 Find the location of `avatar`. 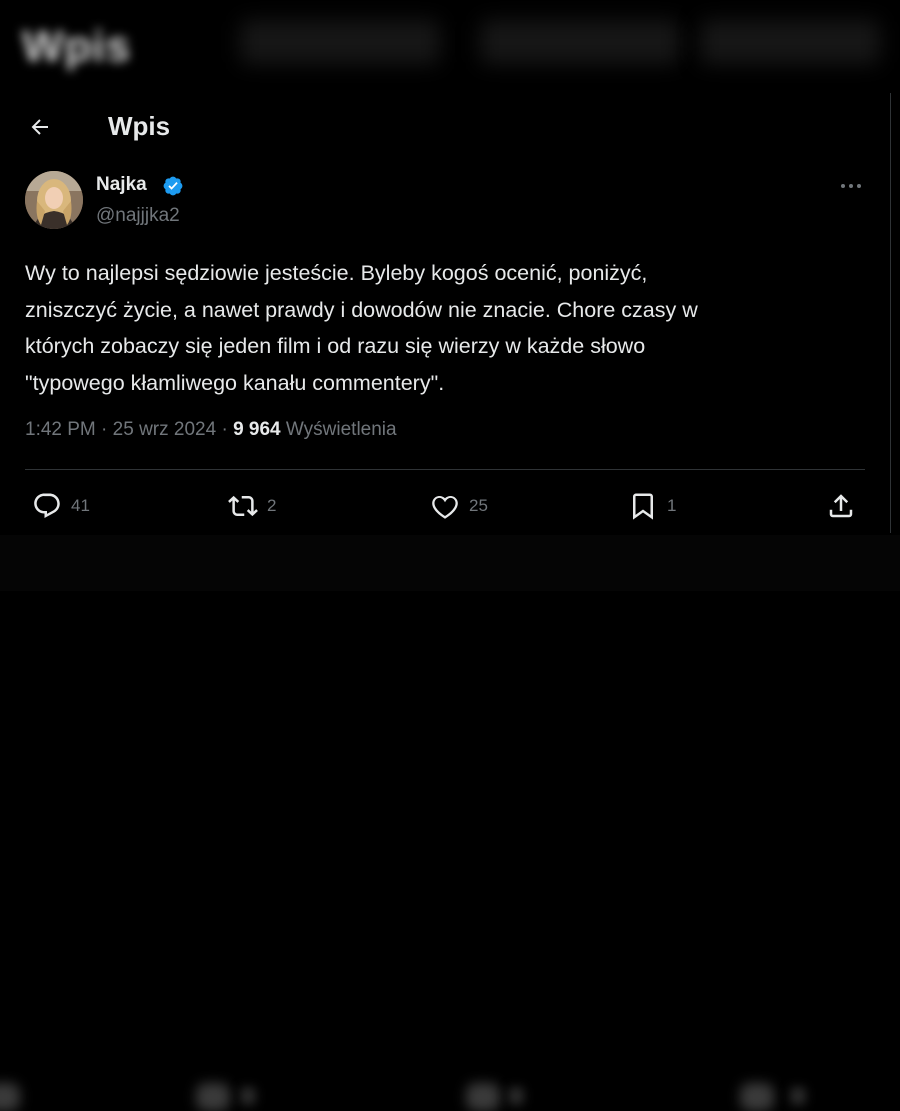

avatar is located at coordinates (54, 200).